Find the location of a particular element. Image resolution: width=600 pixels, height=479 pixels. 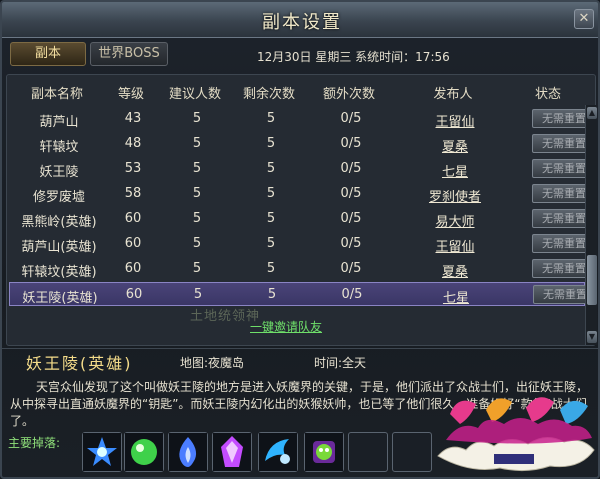

table-scrollbar: ▲ ▼ is located at coordinates (591, 225).